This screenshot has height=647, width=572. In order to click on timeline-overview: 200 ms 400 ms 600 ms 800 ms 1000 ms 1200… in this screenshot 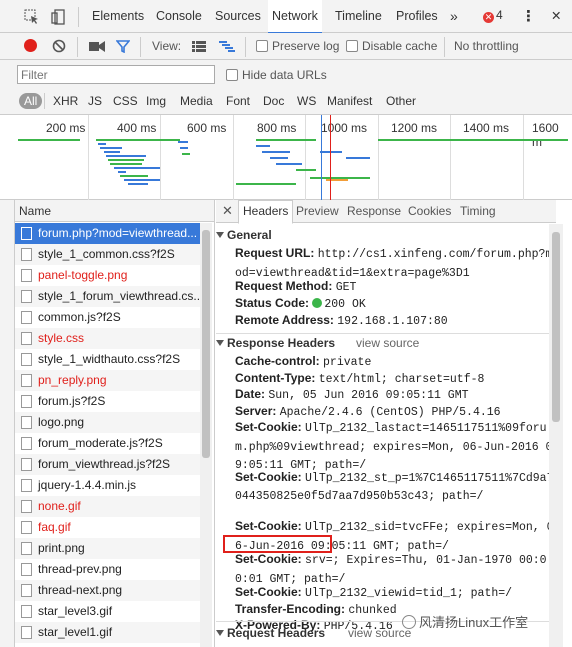, I will do `click(286, 157)`.